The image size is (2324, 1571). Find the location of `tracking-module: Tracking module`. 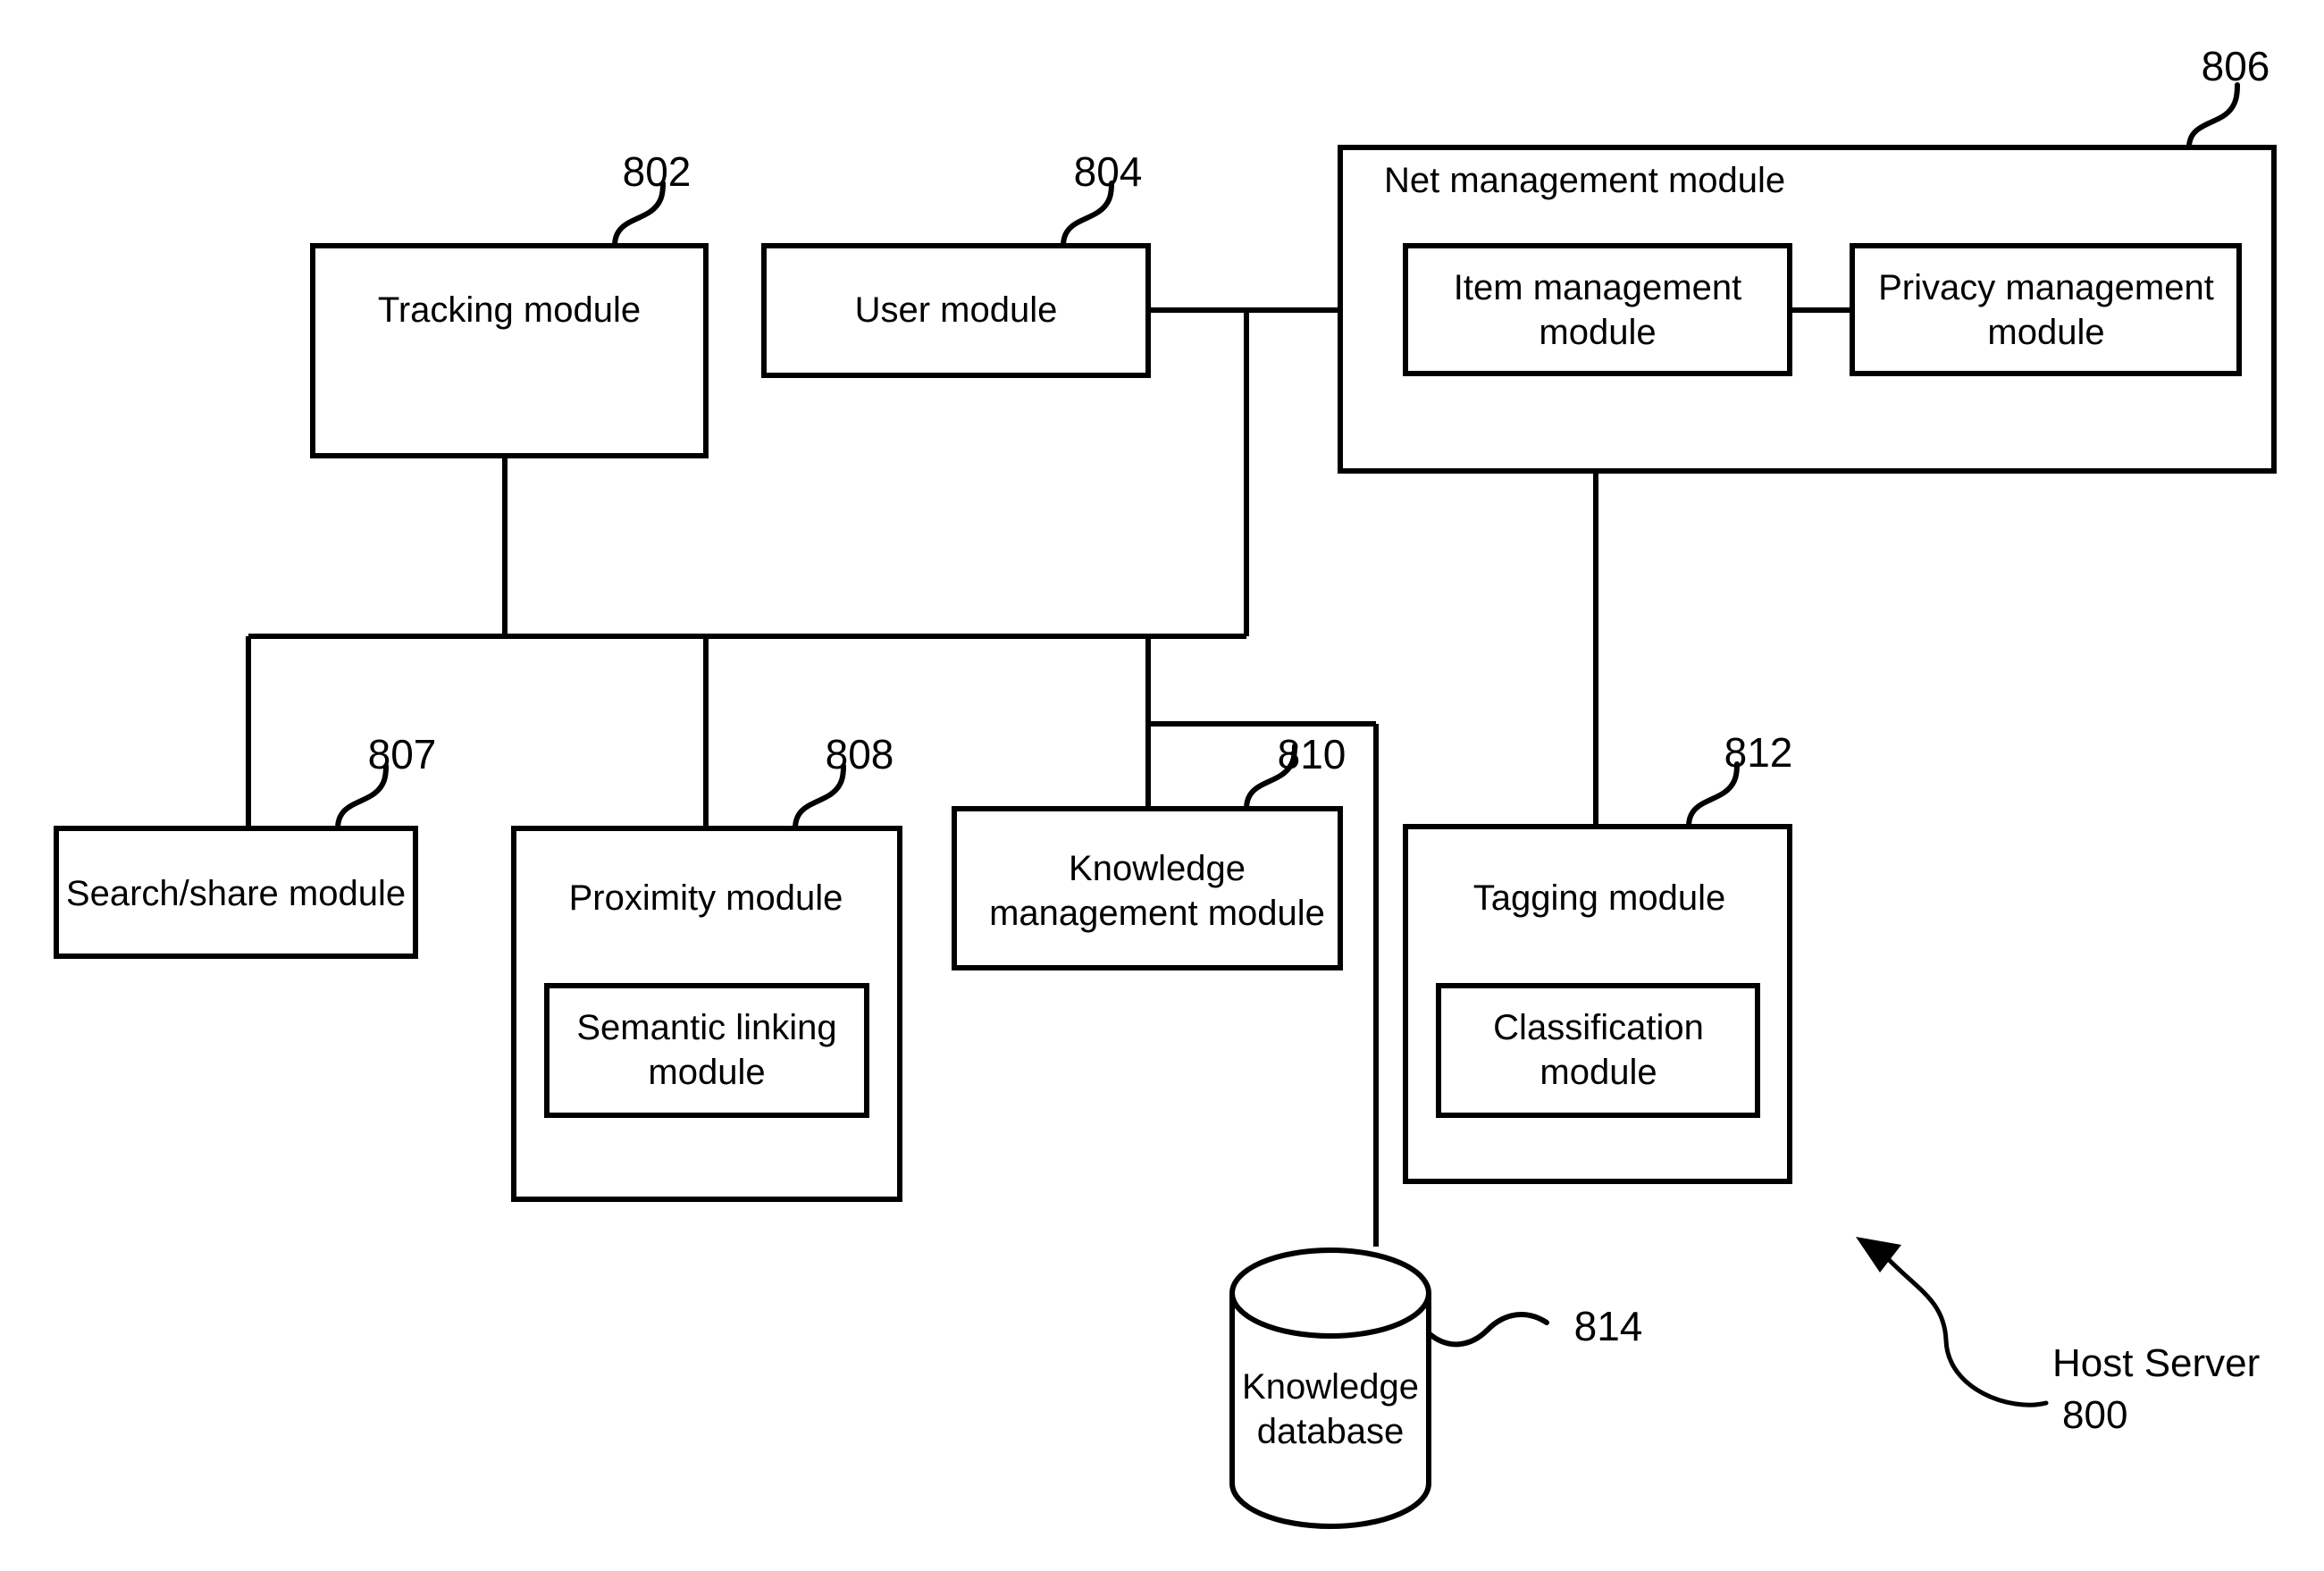

tracking-module: Tracking module is located at coordinates (509, 351).